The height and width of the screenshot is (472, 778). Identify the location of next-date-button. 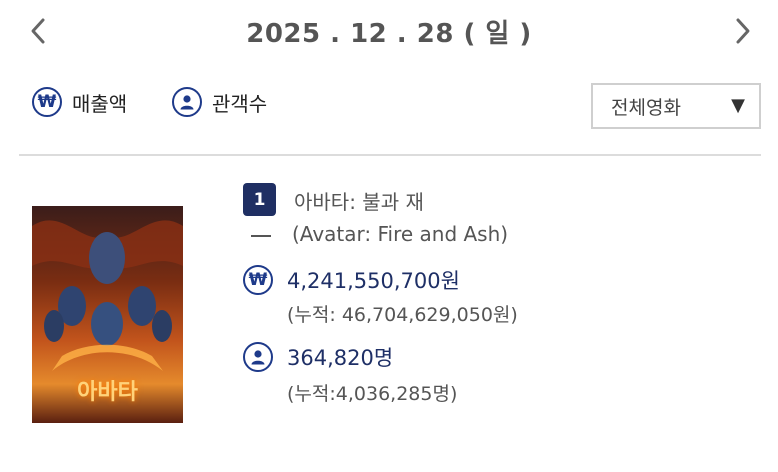
(743, 33).